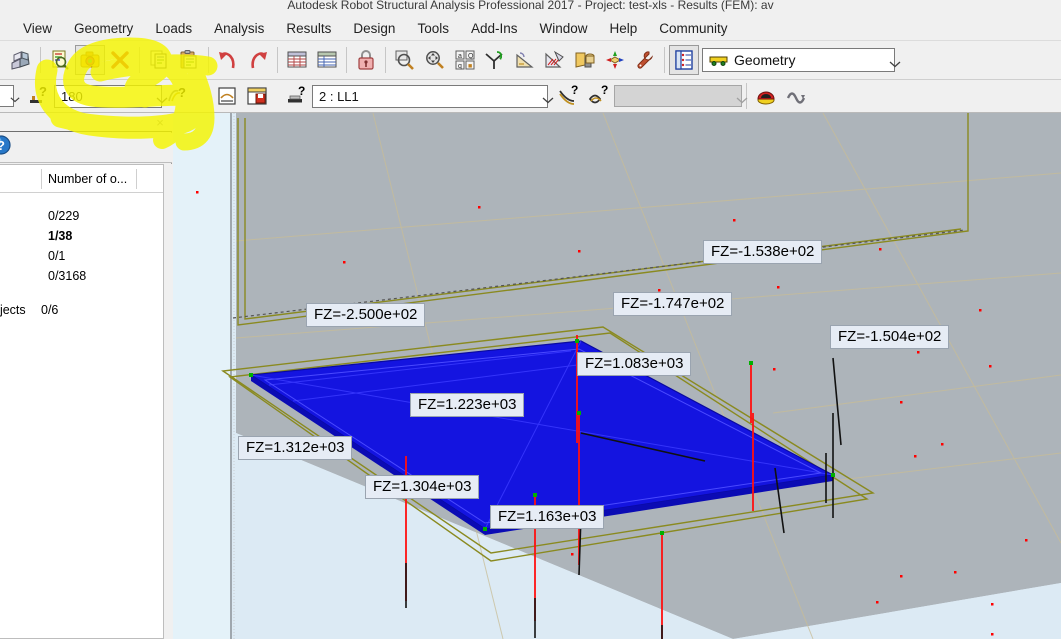  I want to click on dimension-icon, so click(525, 60).